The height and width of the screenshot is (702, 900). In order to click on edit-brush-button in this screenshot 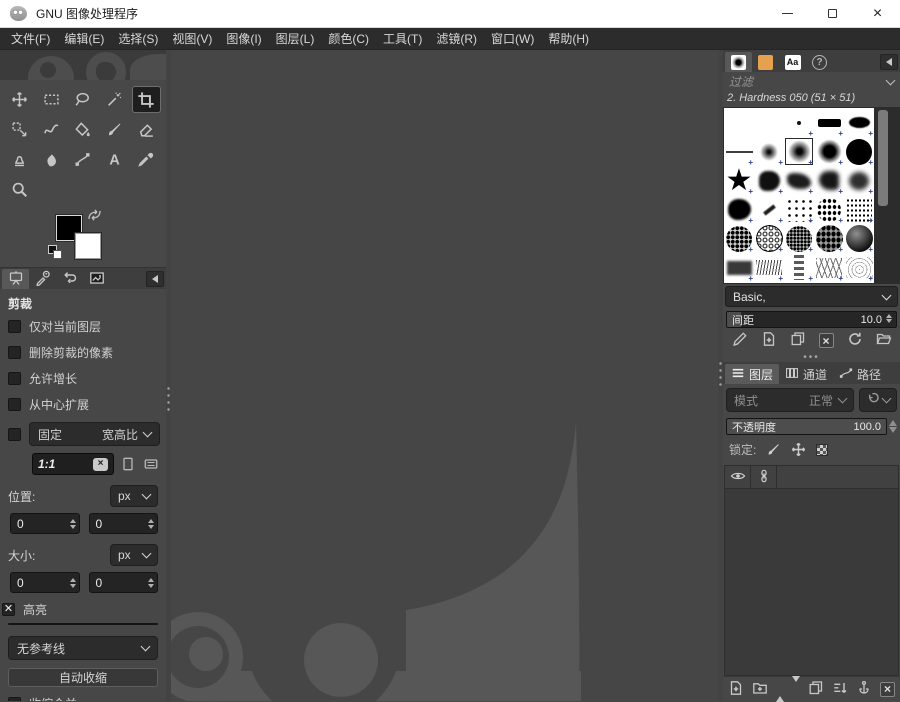, I will do `click(740, 340)`.